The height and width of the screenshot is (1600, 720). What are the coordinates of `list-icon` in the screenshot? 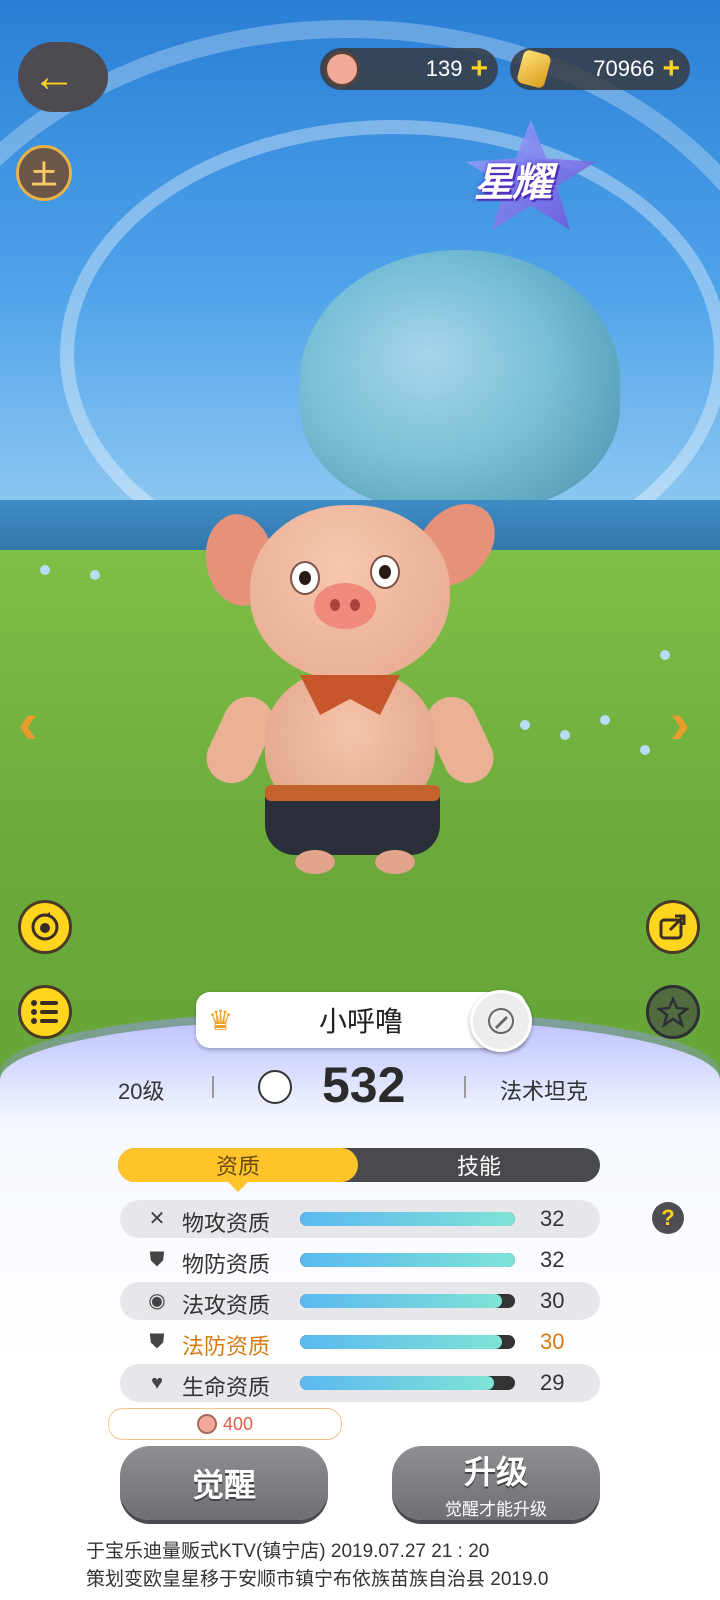 It's located at (44, 1012).